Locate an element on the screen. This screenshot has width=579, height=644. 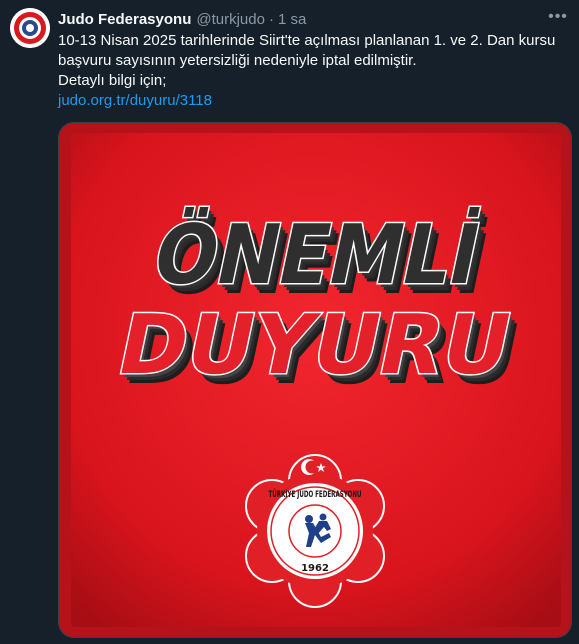
author-handle: @turkjudo is located at coordinates (230, 19).